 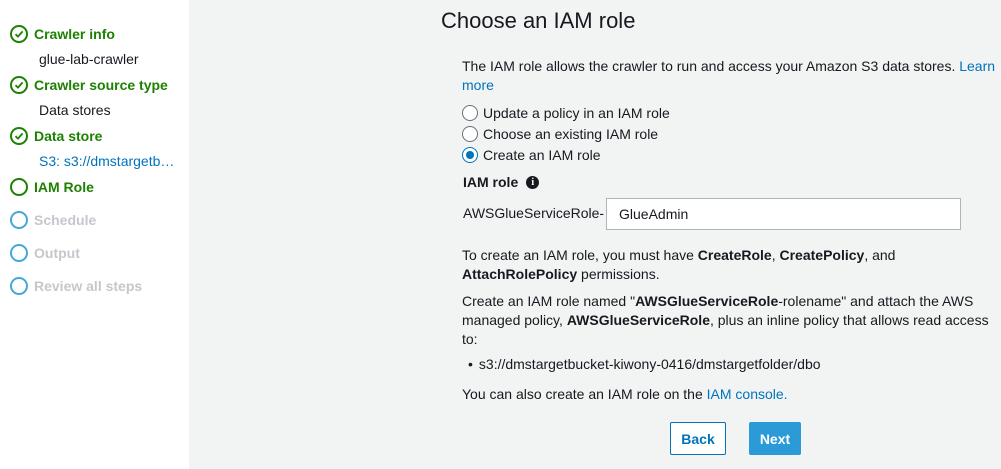 I want to click on step-schedule: Schedule, so click(x=53, y=220).